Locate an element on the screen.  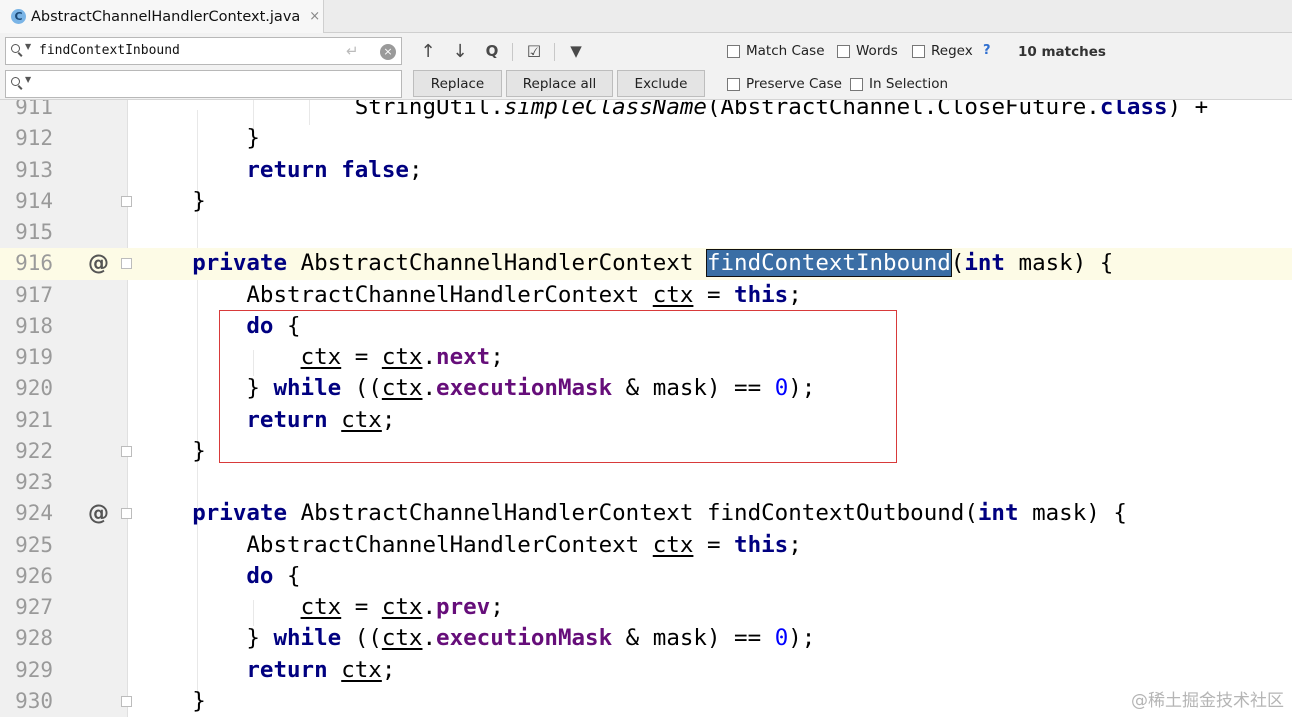
gutter-row: 923 is located at coordinates (70, 482).